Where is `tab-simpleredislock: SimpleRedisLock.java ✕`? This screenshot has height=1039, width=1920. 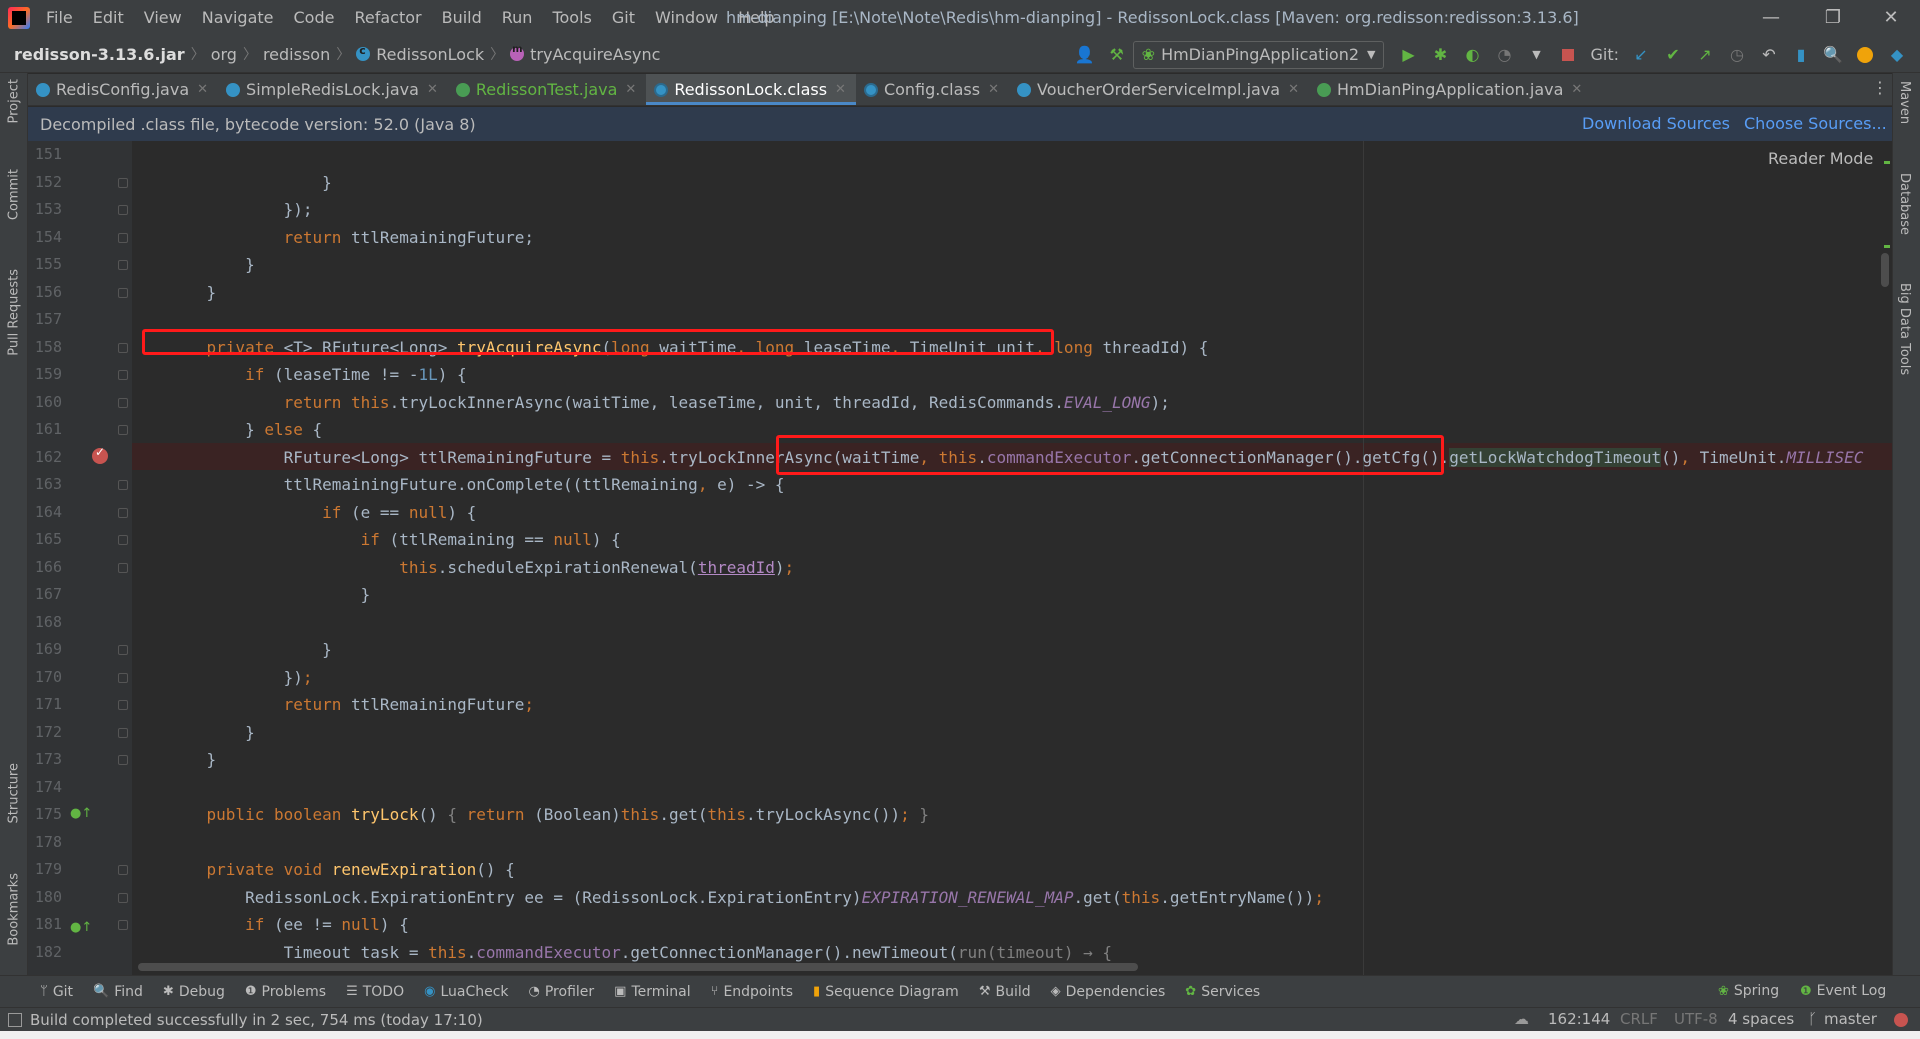 tab-simpleredislock: SimpleRedisLock.java ✕ is located at coordinates (333, 89).